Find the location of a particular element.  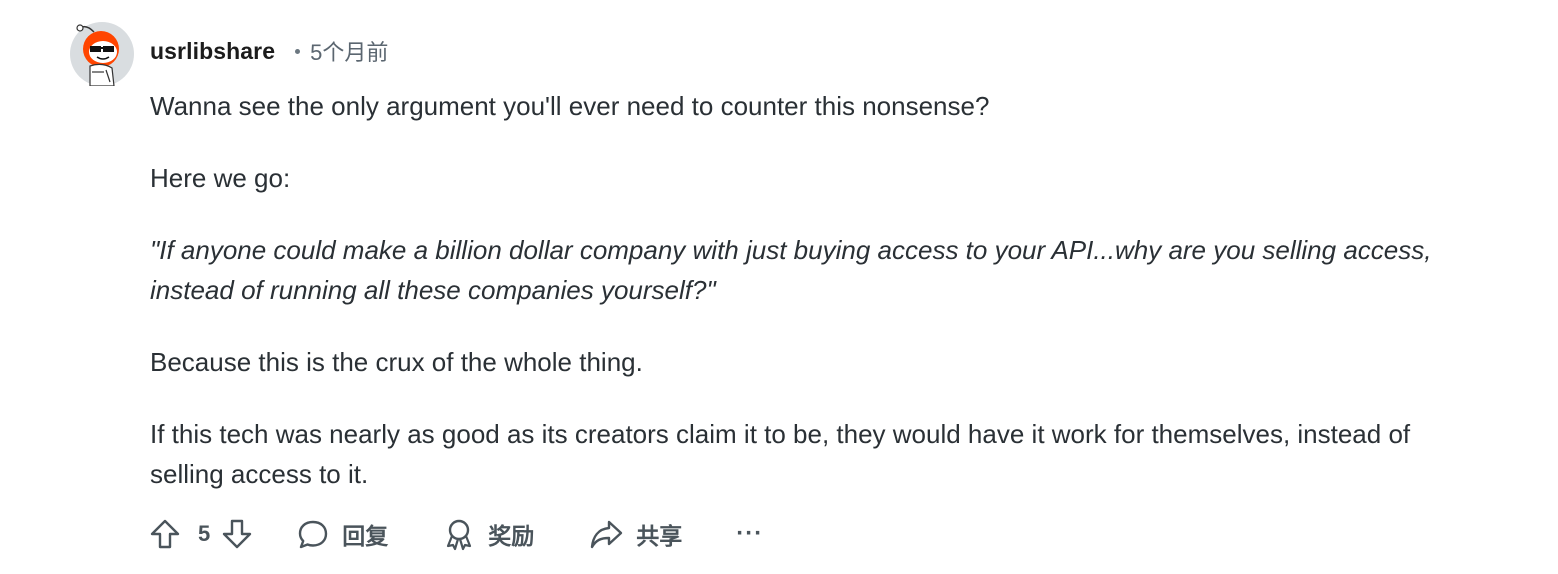

comment-header: usrlibshare 5个月前 is located at coordinates (269, 51).